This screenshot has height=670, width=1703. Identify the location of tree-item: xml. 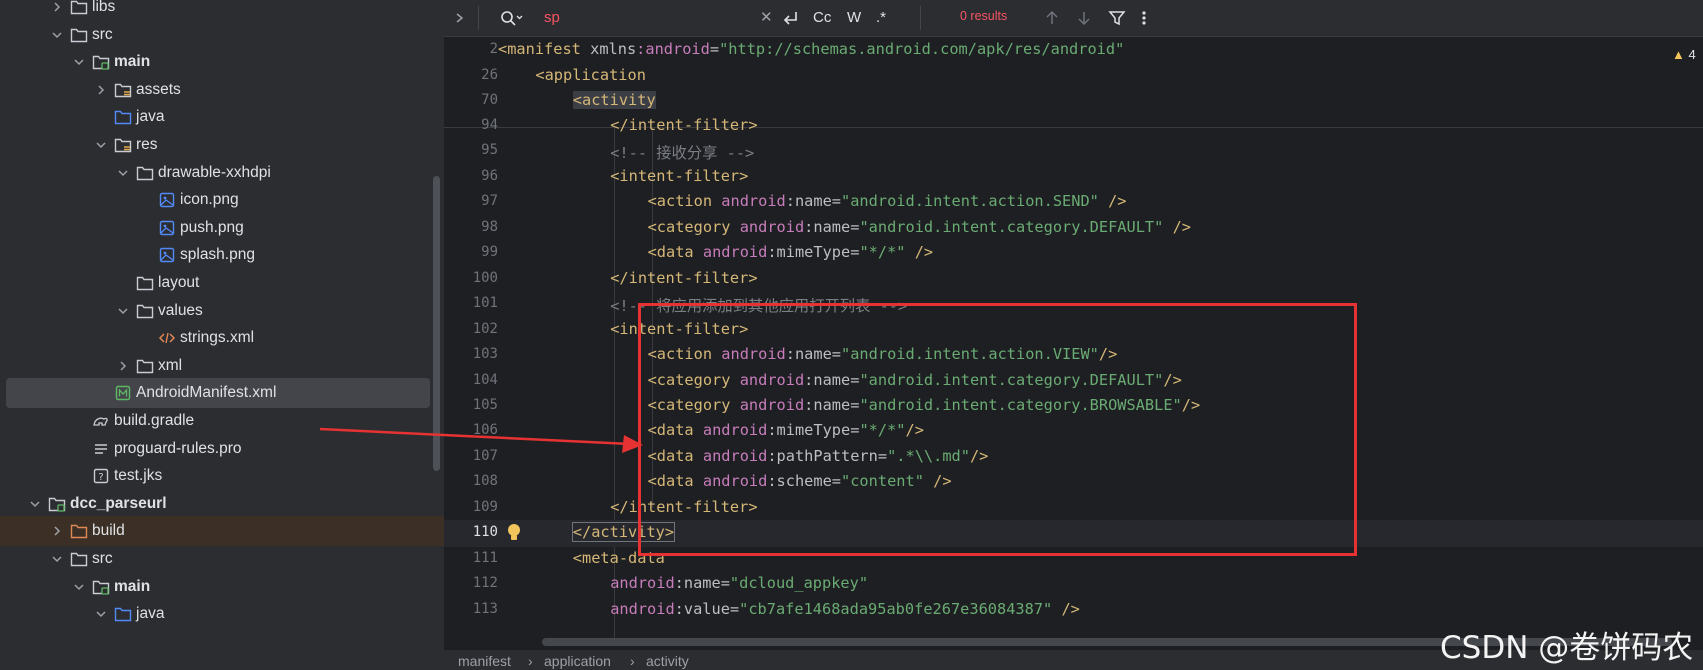
(222, 366).